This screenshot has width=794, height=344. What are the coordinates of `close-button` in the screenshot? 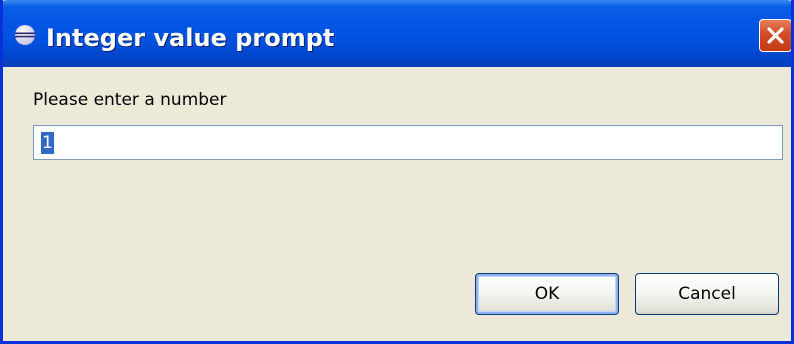 It's located at (775, 35).